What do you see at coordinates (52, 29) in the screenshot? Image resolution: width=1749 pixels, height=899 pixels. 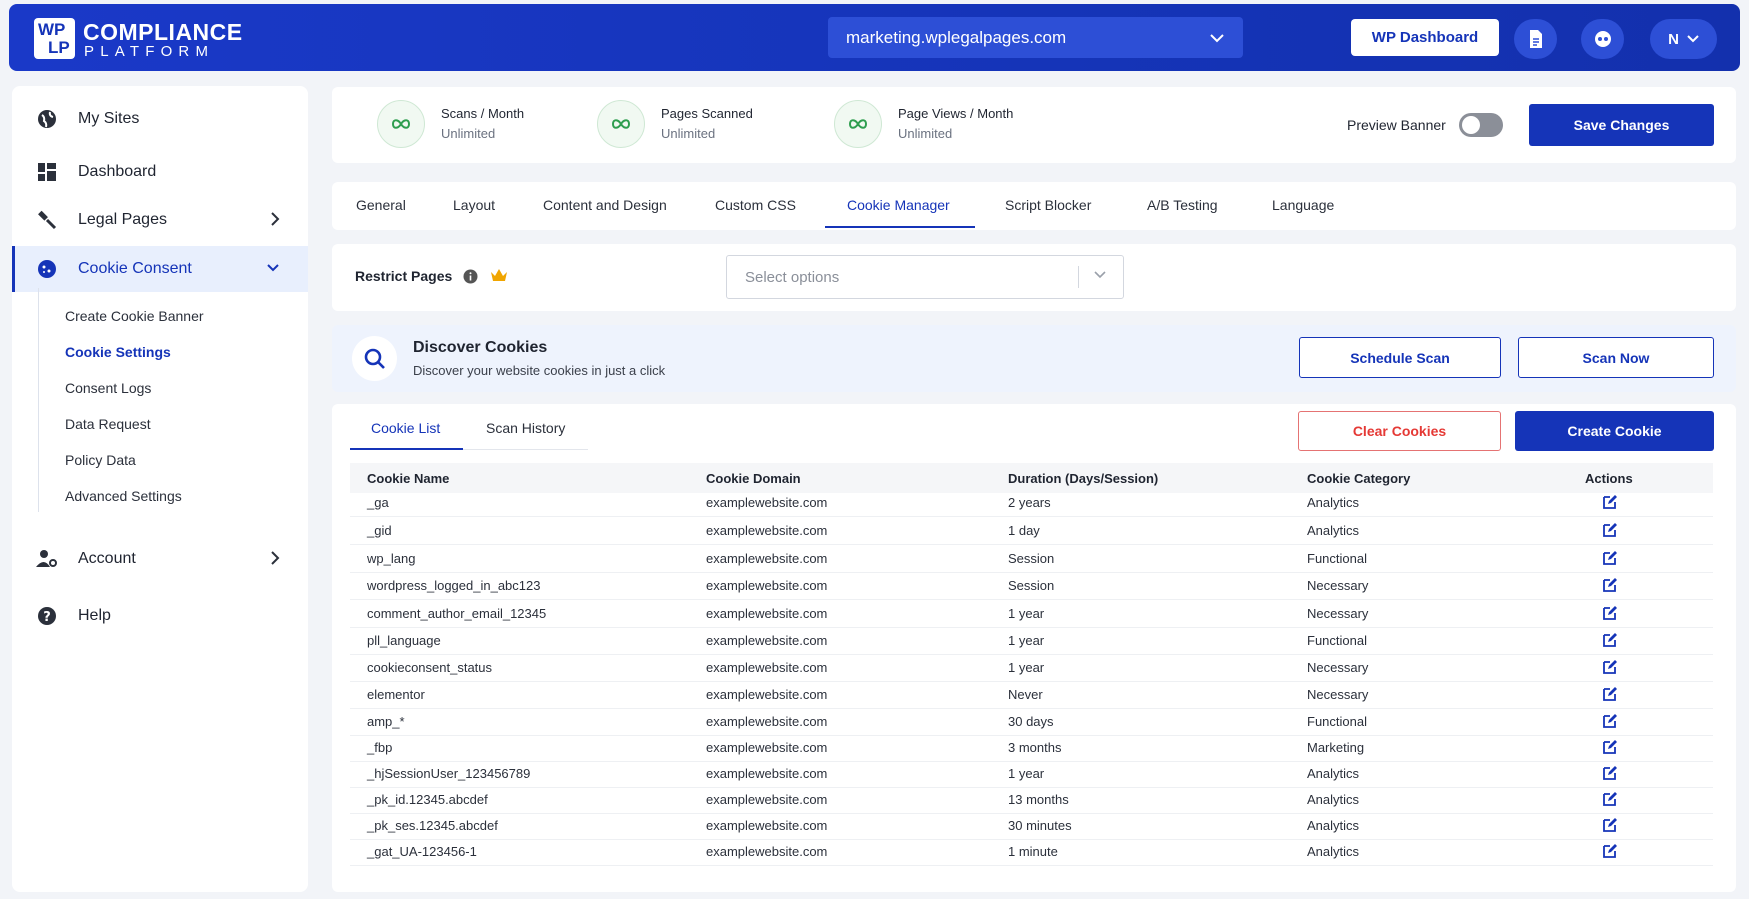 I see `logo-mark-top: WP` at bounding box center [52, 29].